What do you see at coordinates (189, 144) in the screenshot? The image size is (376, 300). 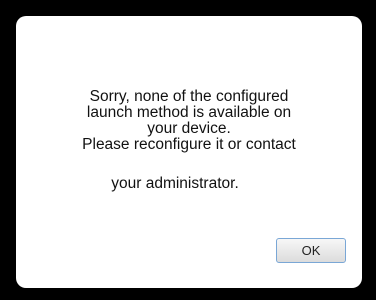 I see `message-line-4: Please reconfigure it or contact` at bounding box center [189, 144].